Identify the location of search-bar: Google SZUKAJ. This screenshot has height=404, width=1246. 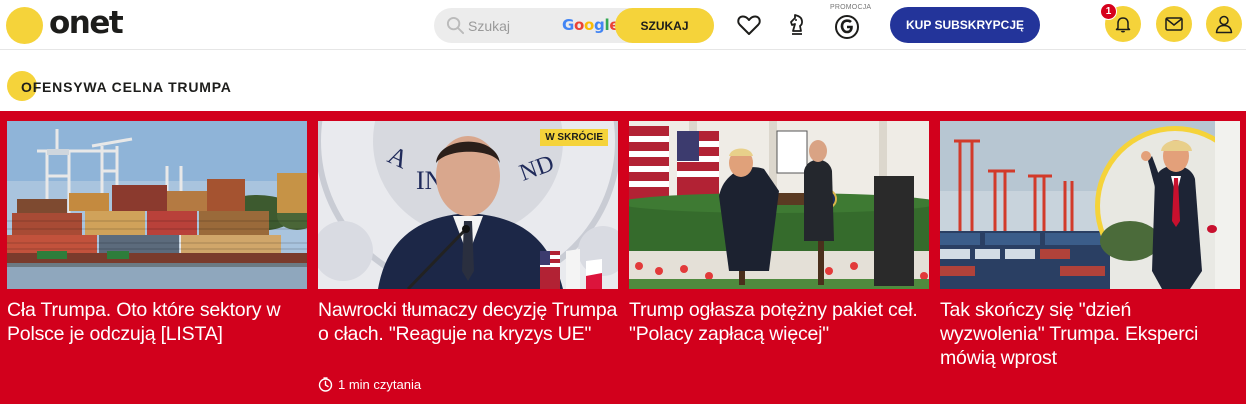
(574, 25).